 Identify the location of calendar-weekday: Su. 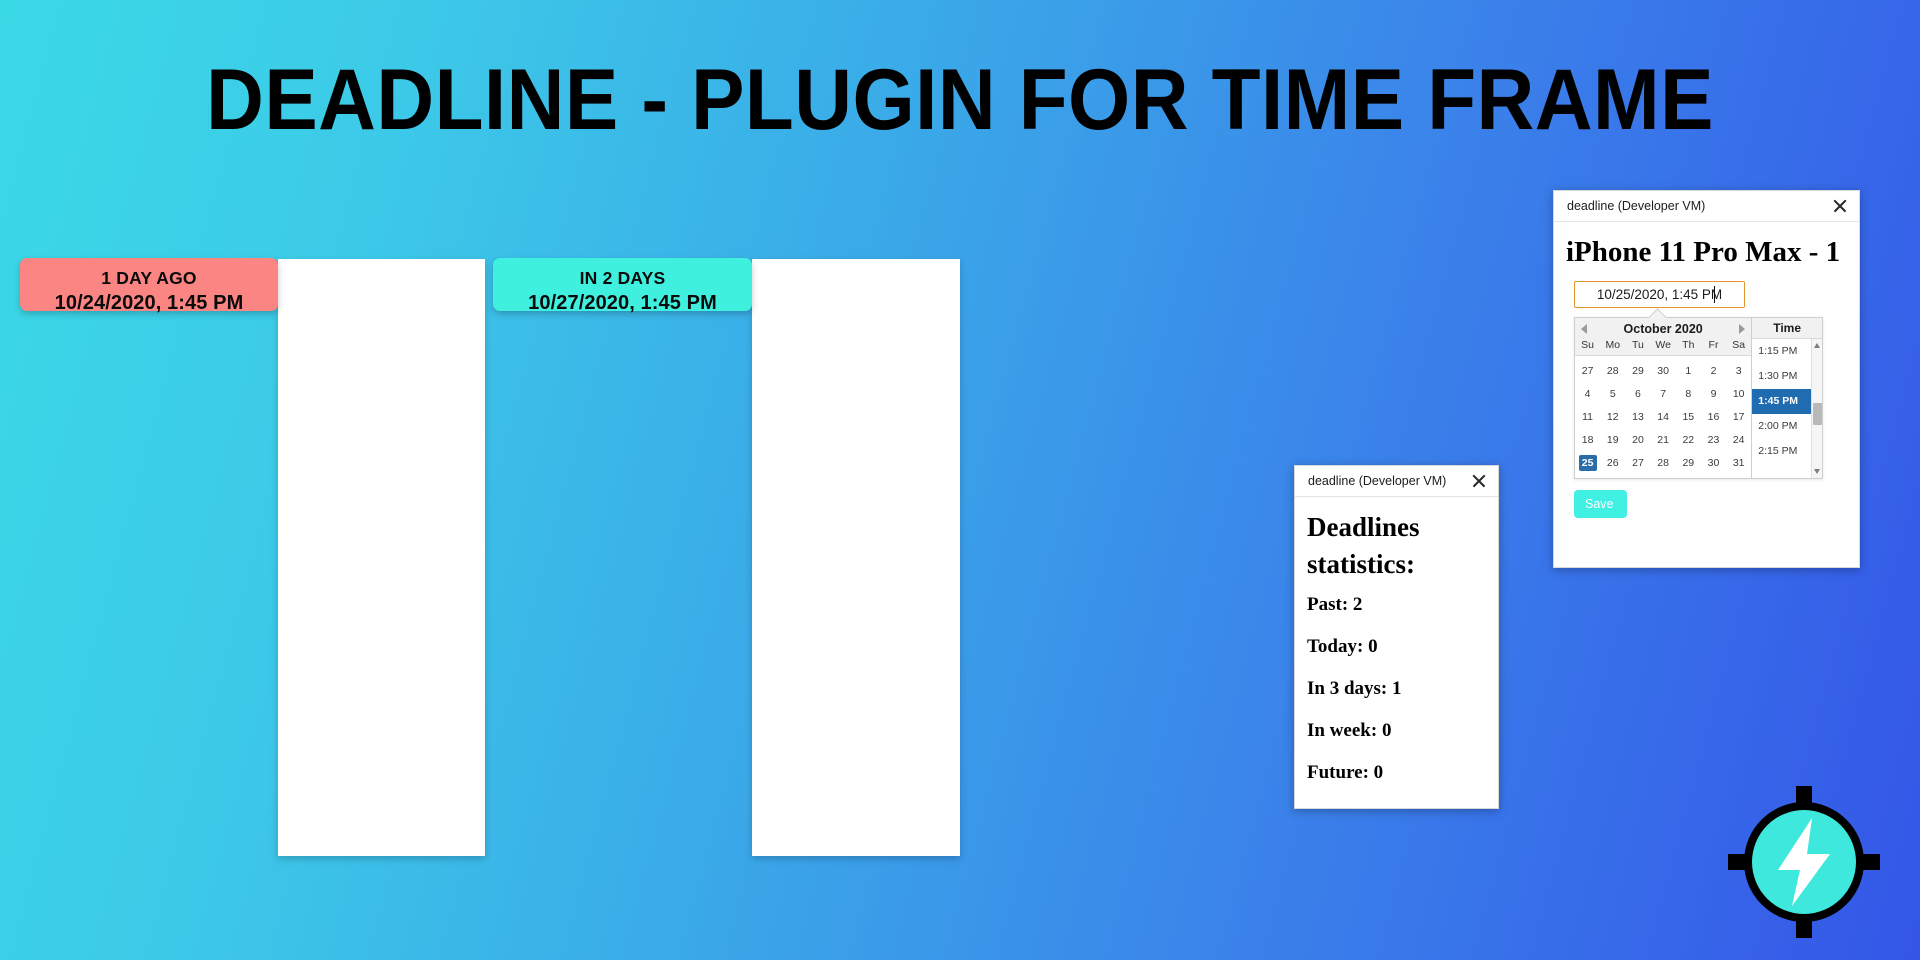
(1587, 345).